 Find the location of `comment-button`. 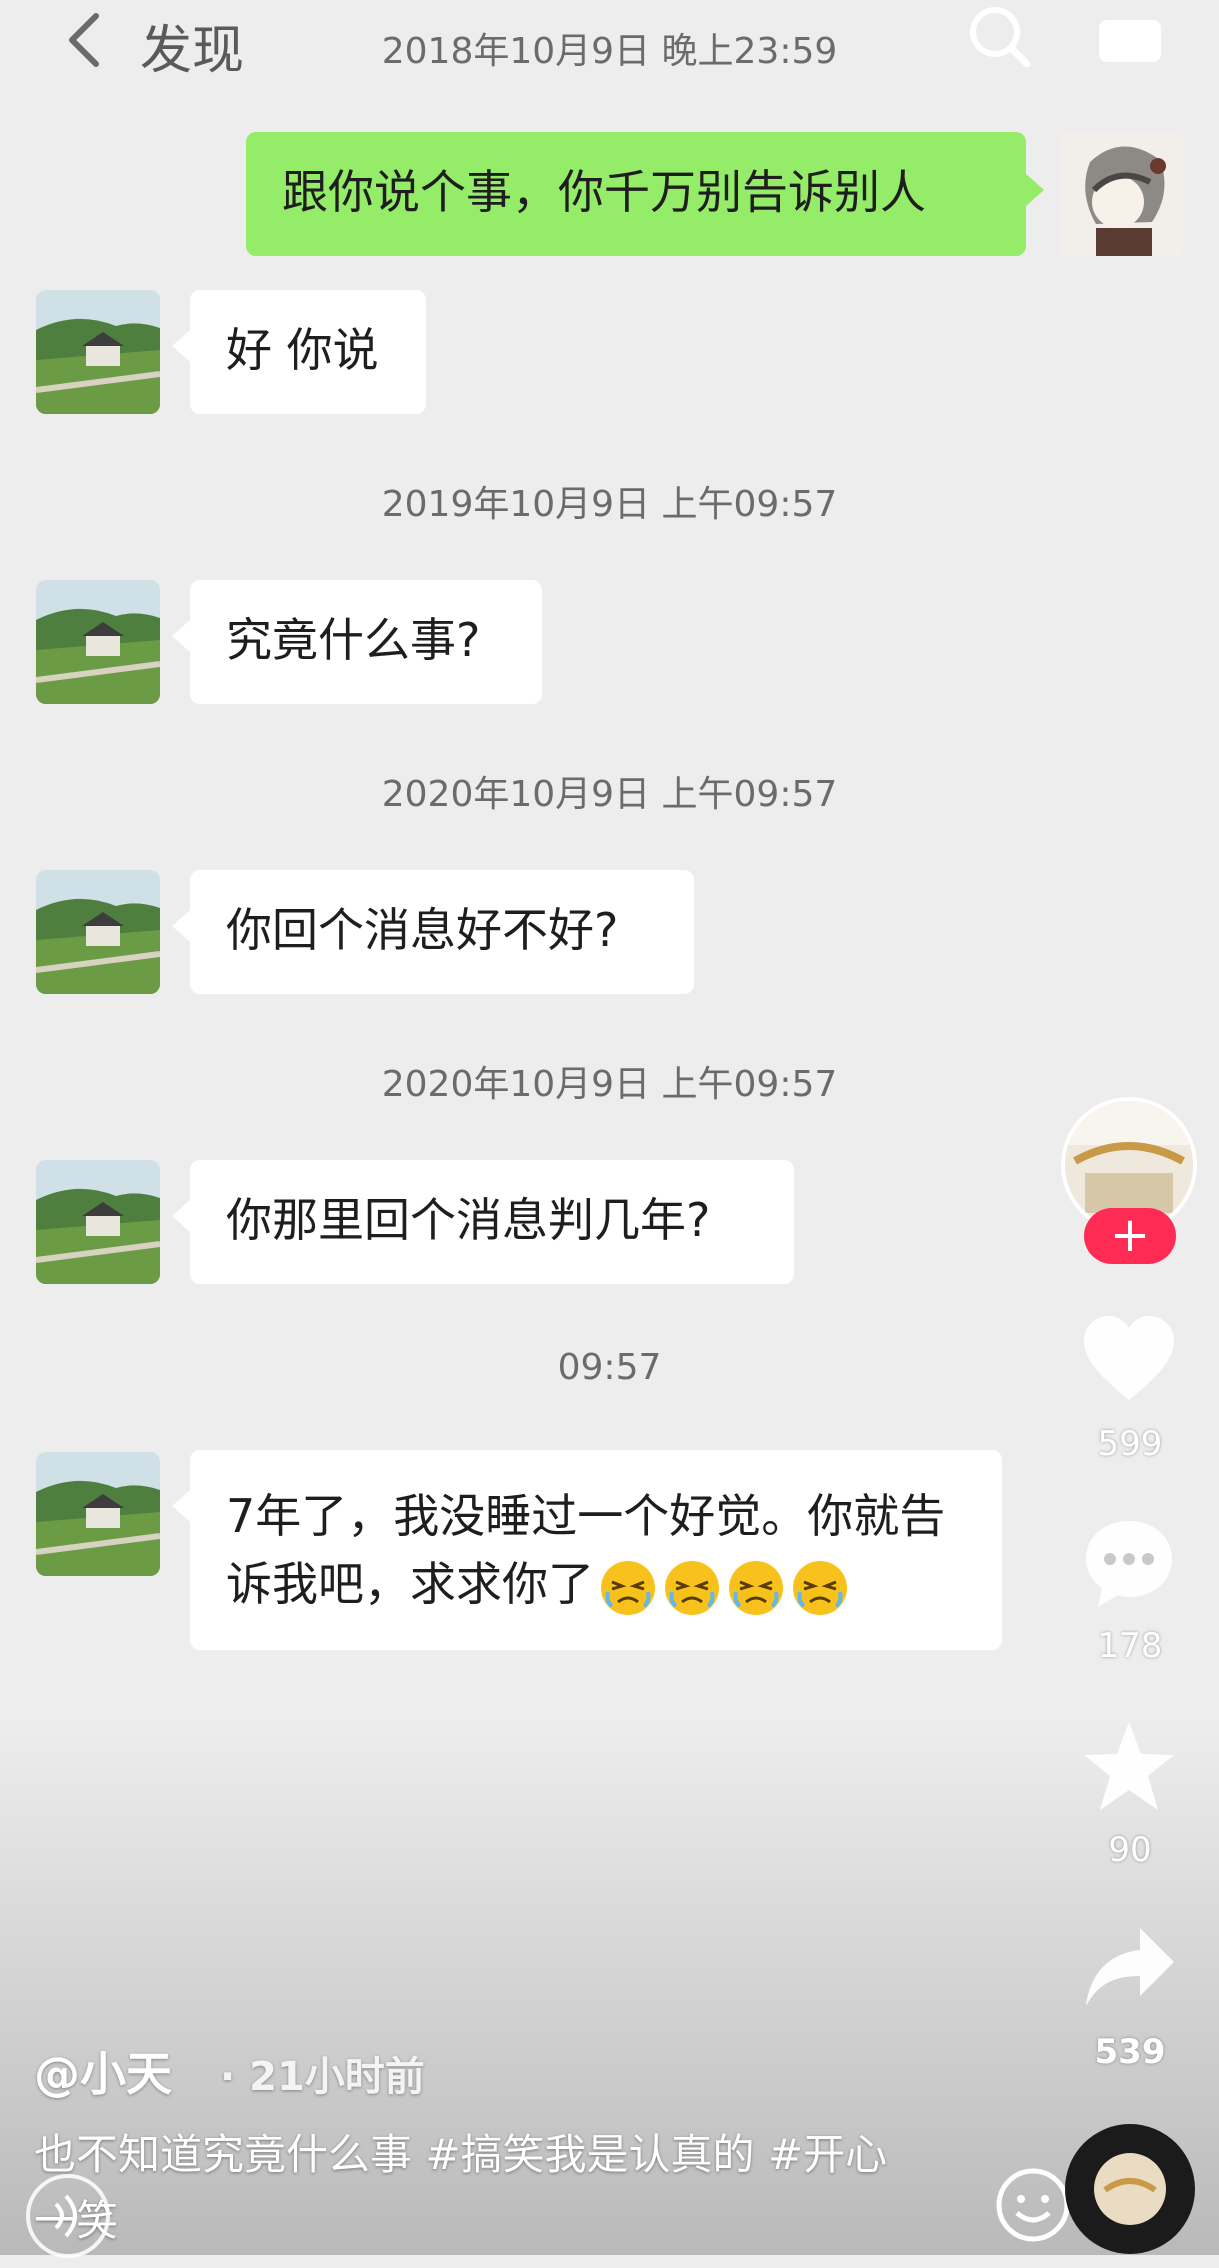

comment-button is located at coordinates (1129, 1564).